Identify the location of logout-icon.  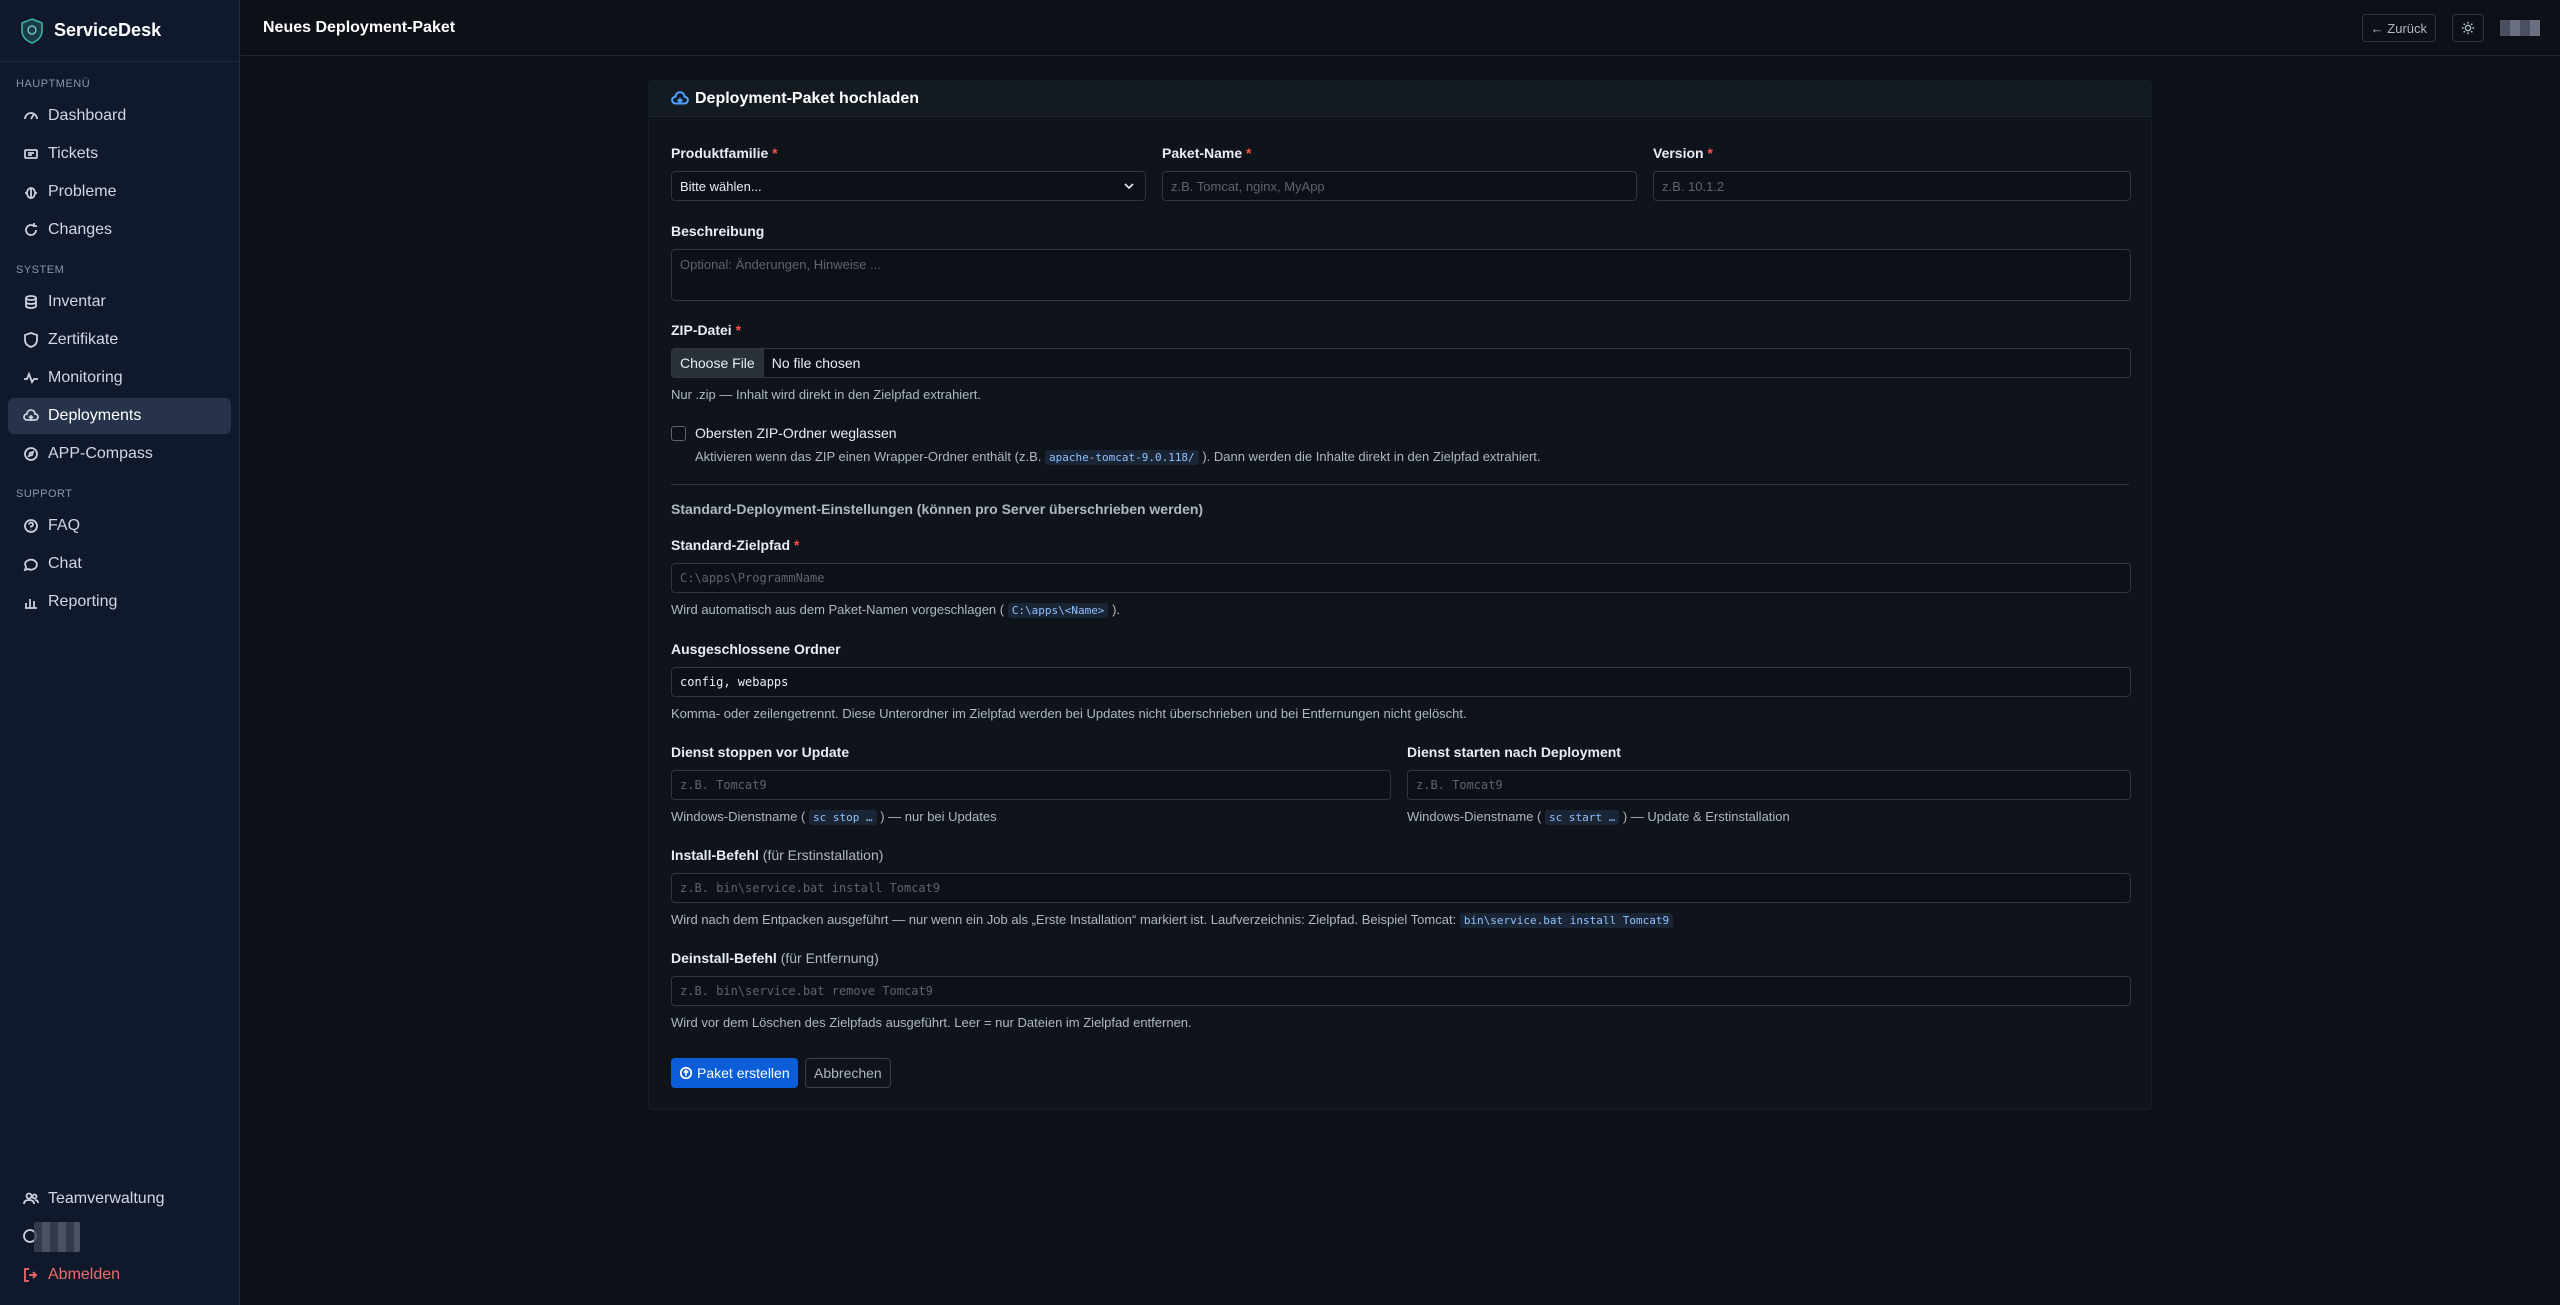
(31, 1275).